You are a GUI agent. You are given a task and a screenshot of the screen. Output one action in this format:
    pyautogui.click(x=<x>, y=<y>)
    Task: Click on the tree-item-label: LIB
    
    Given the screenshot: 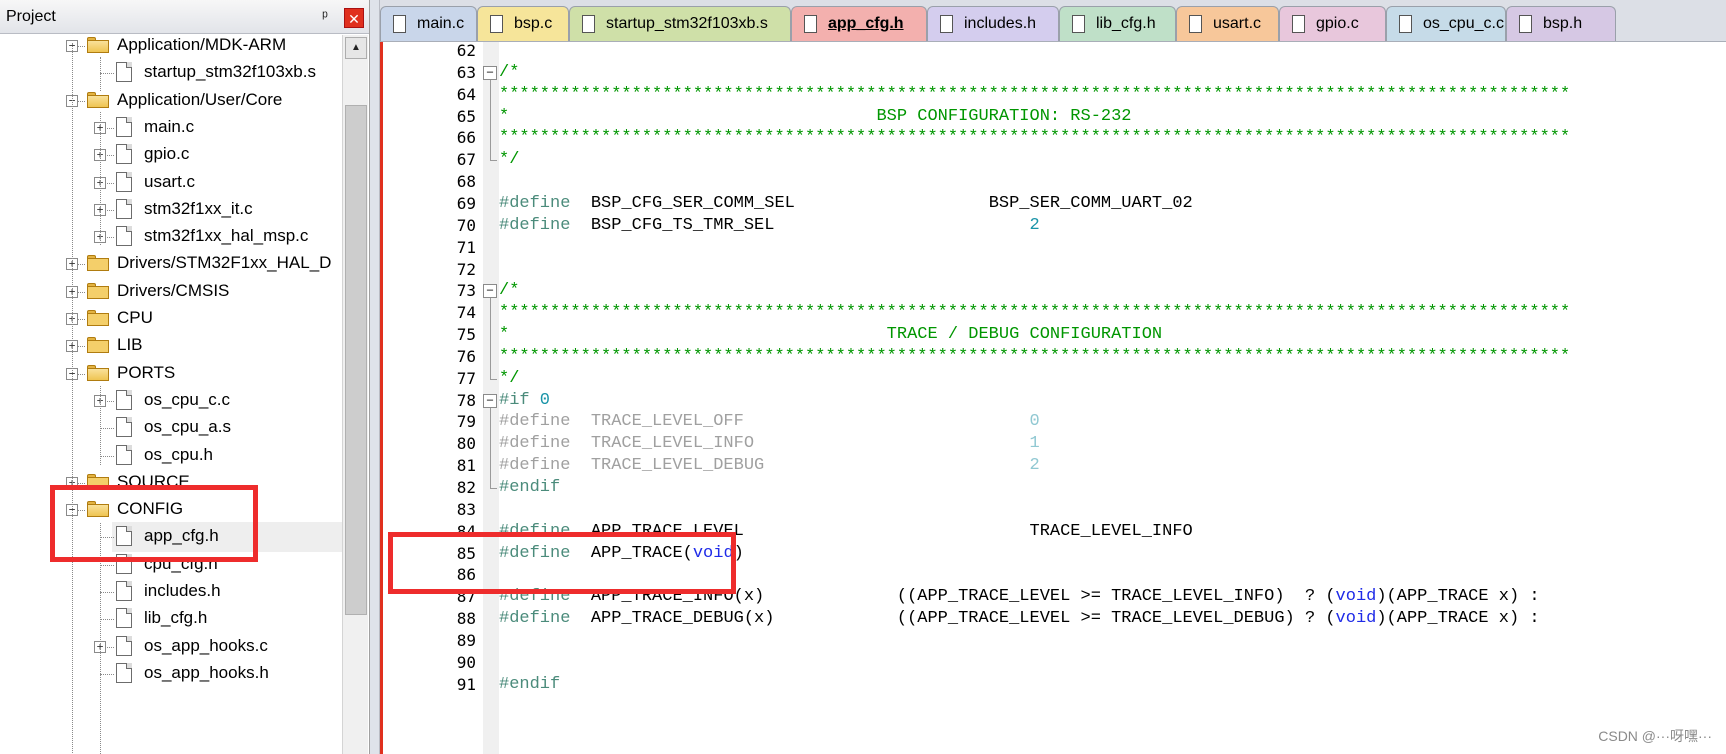 What is the action you would take?
    pyautogui.click(x=130, y=345)
    